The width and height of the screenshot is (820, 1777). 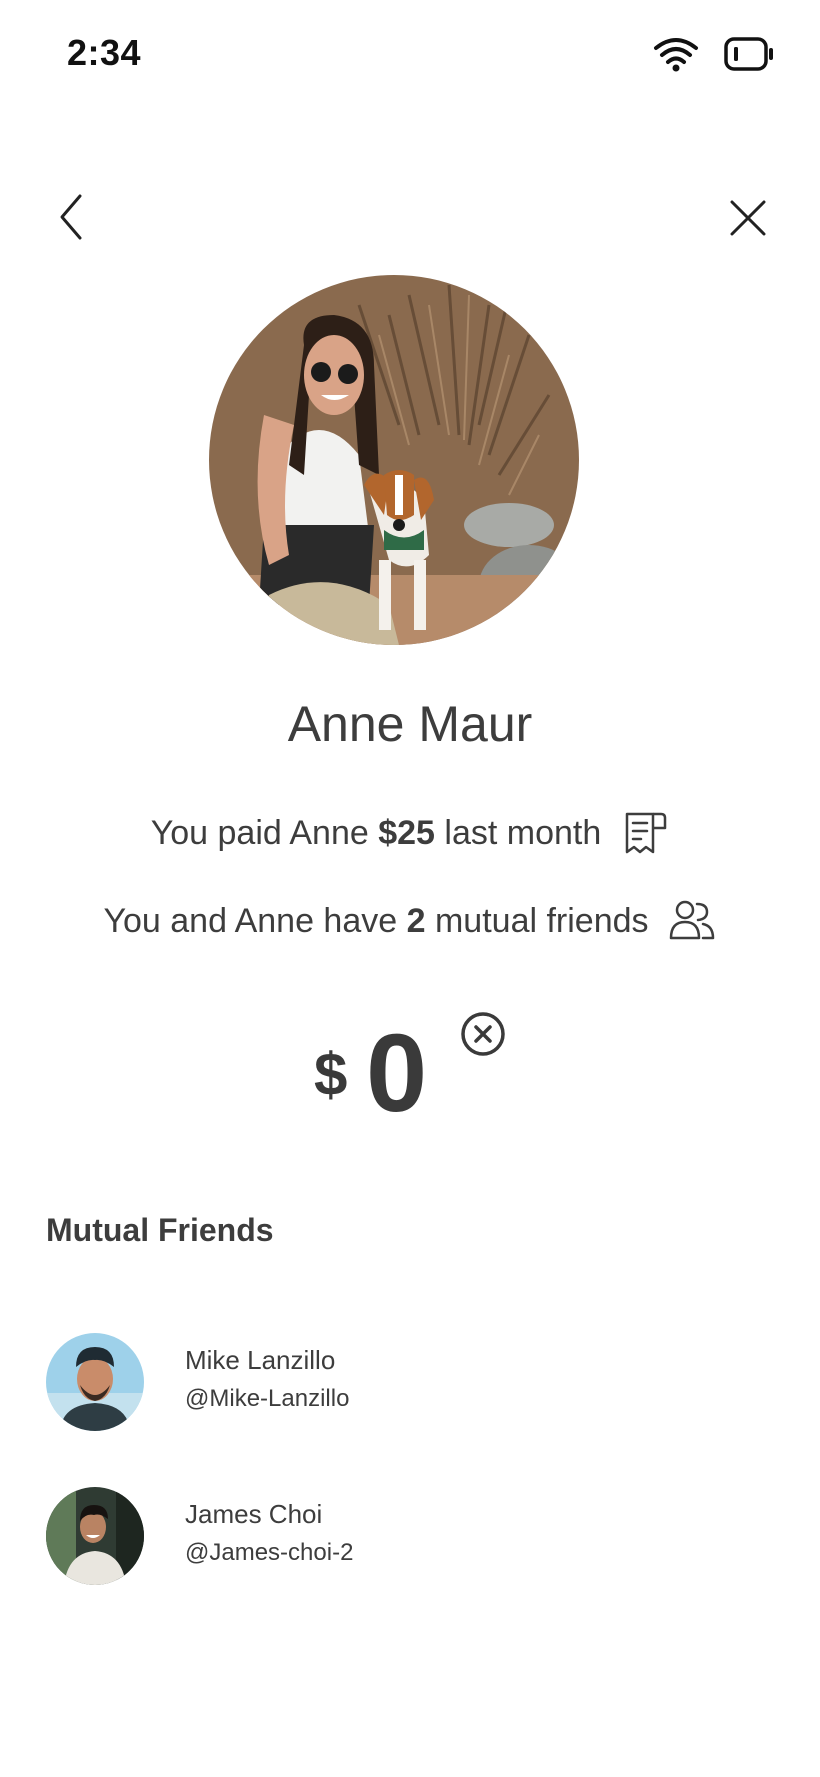 What do you see at coordinates (331, 1074) in the screenshot?
I see `amount-currency: $` at bounding box center [331, 1074].